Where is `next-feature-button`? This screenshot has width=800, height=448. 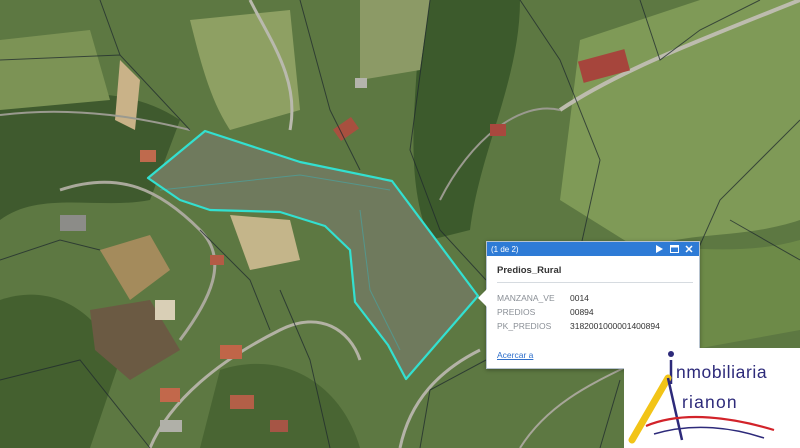
next-feature-button is located at coordinates (659, 249).